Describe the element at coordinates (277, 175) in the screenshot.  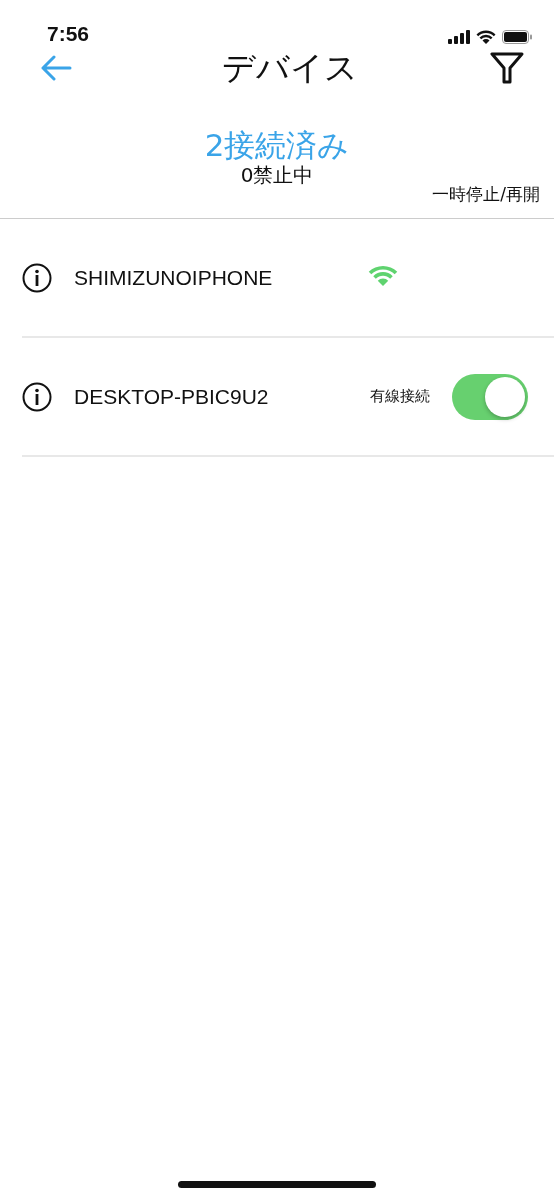
I see `blocked-count: 0禁止中` at that location.